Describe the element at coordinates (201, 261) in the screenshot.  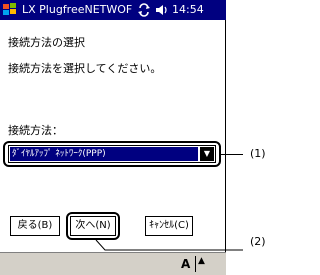
I see `input-panel-up-icon: ▲` at that location.